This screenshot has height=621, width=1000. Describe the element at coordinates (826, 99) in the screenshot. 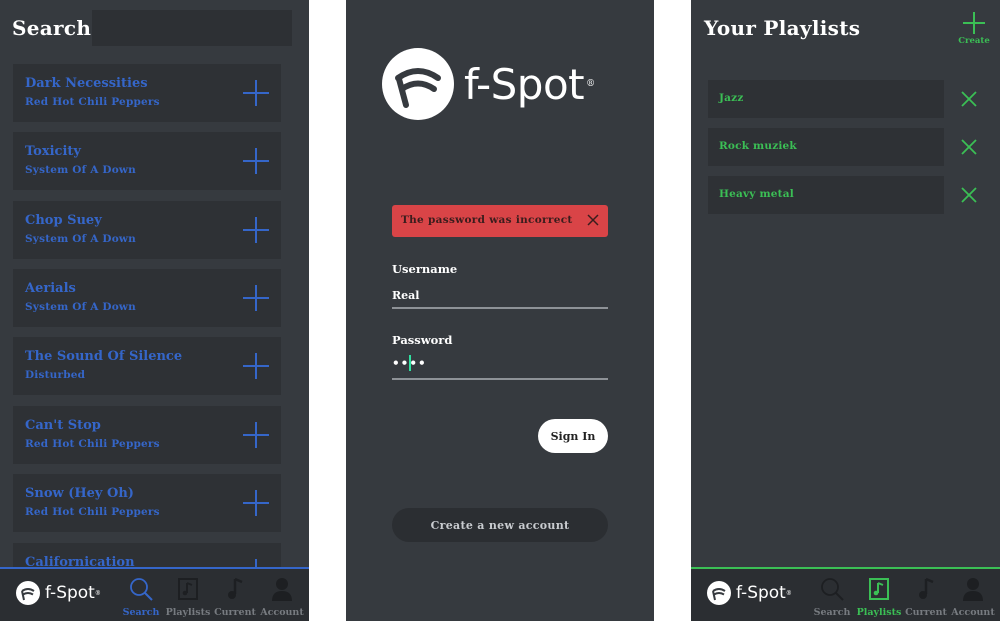

I see `playlist-item: Jazz` at that location.